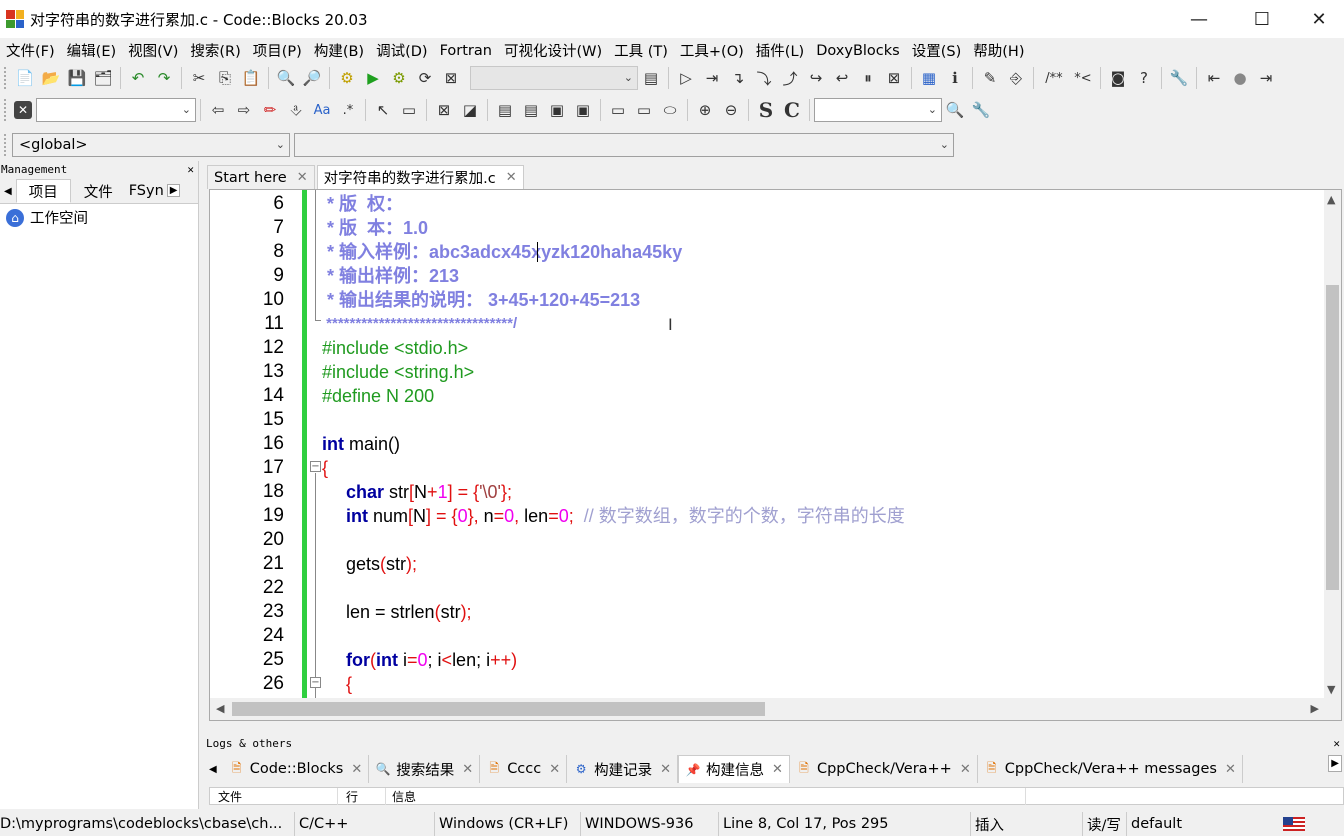 The height and width of the screenshot is (836, 1344). What do you see at coordinates (790, 78) in the screenshot?
I see `step-out-icon: ⤴` at bounding box center [790, 78].